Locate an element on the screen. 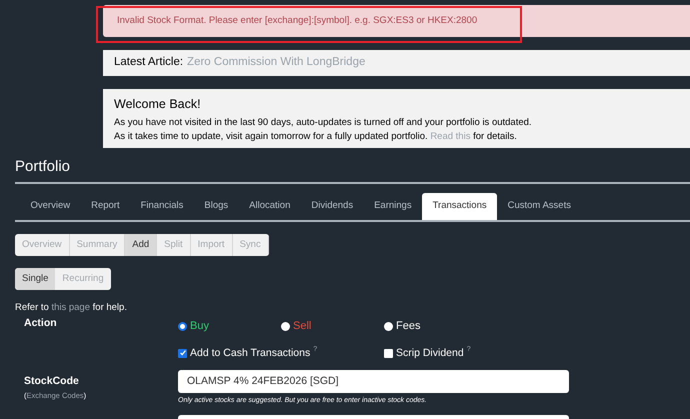 Image resolution: width=690 pixels, height=419 pixels. mode-tab: Single is located at coordinates (35, 279).